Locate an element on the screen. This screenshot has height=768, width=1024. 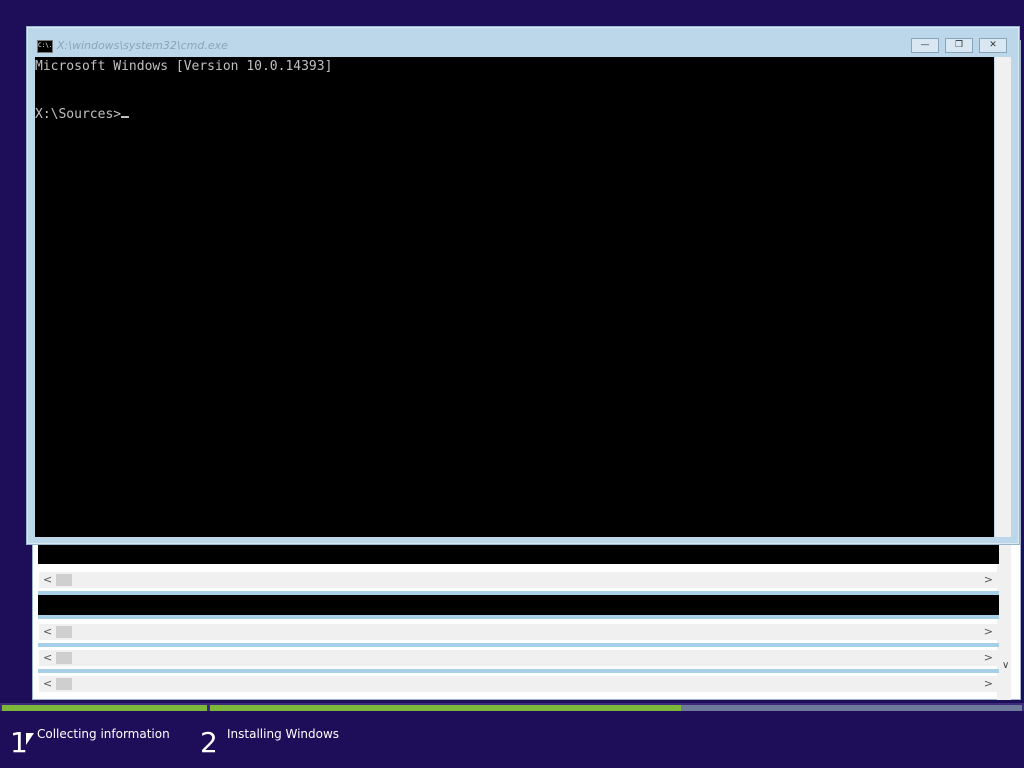
progress-step-2-fill is located at coordinates (445, 708).